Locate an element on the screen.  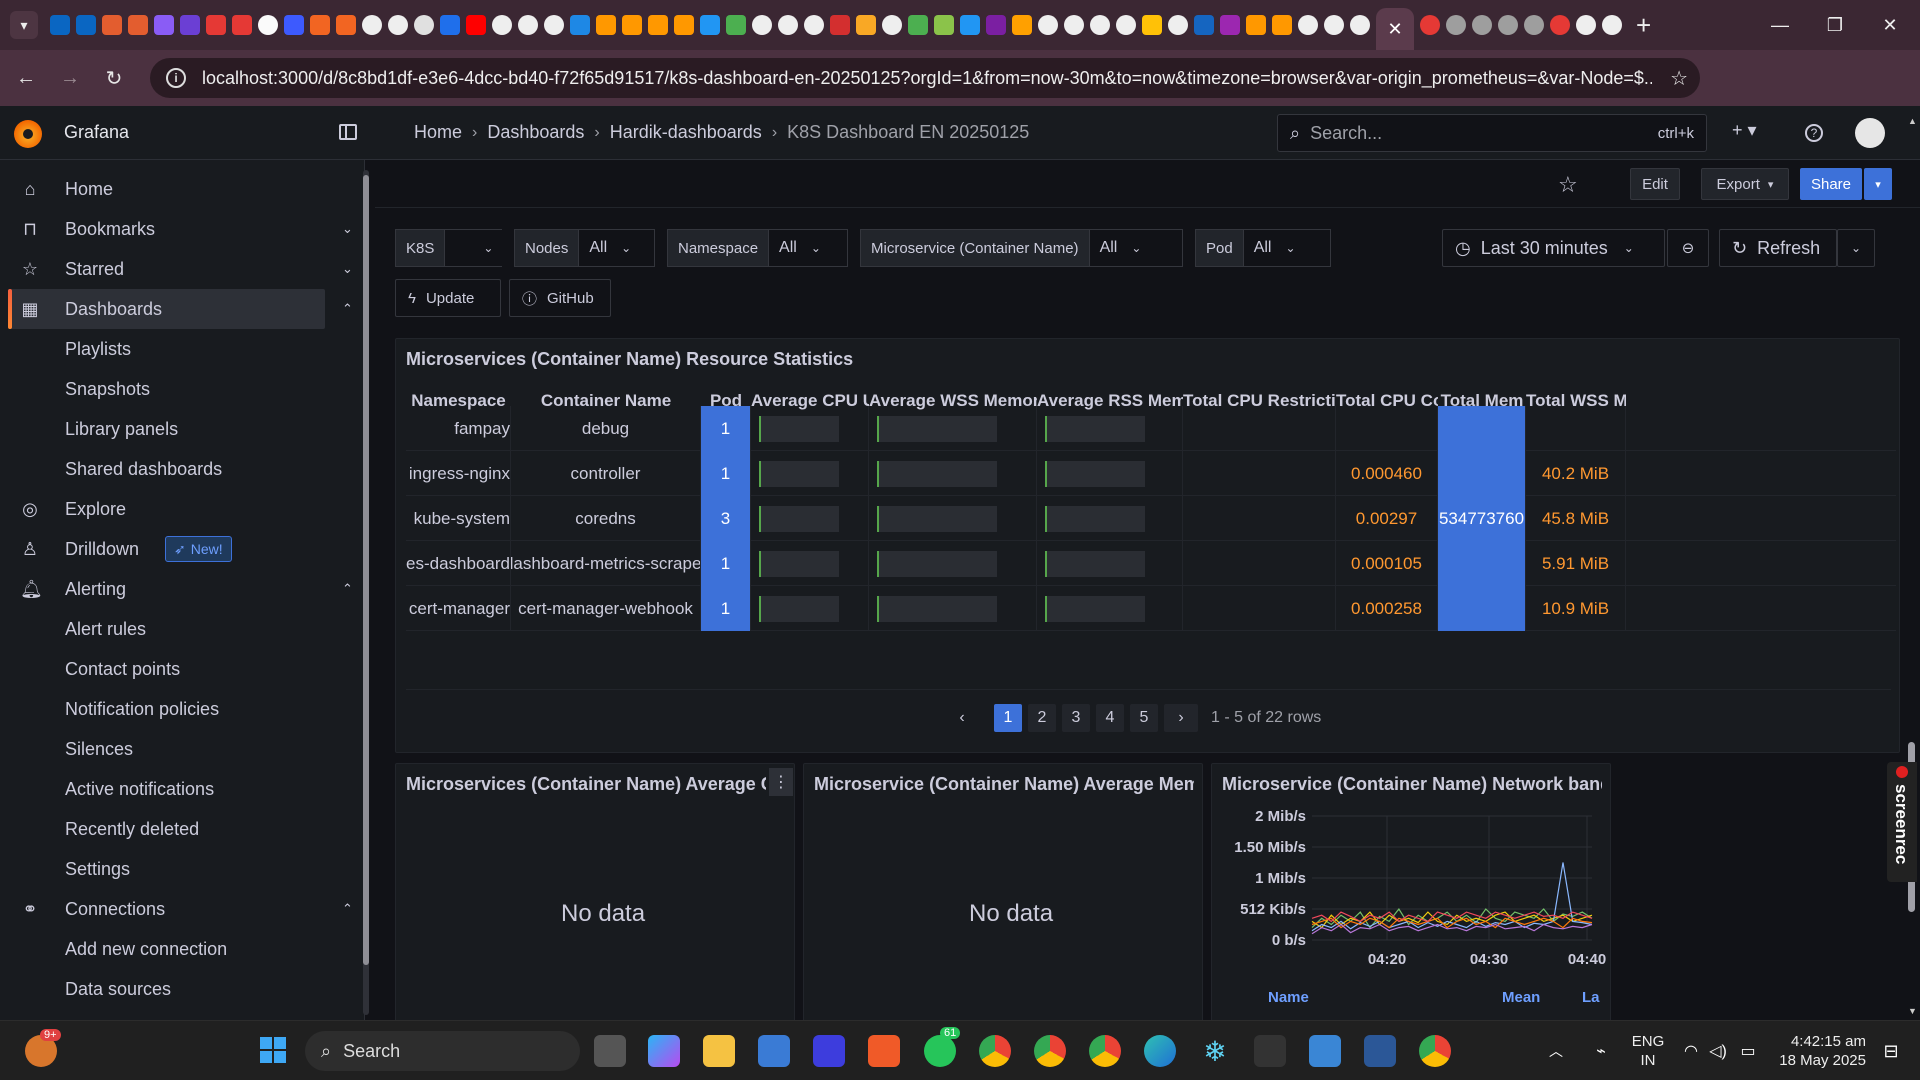
clock: 4:42:15 am 18 May 2025 is located at coordinates (1816, 1051).